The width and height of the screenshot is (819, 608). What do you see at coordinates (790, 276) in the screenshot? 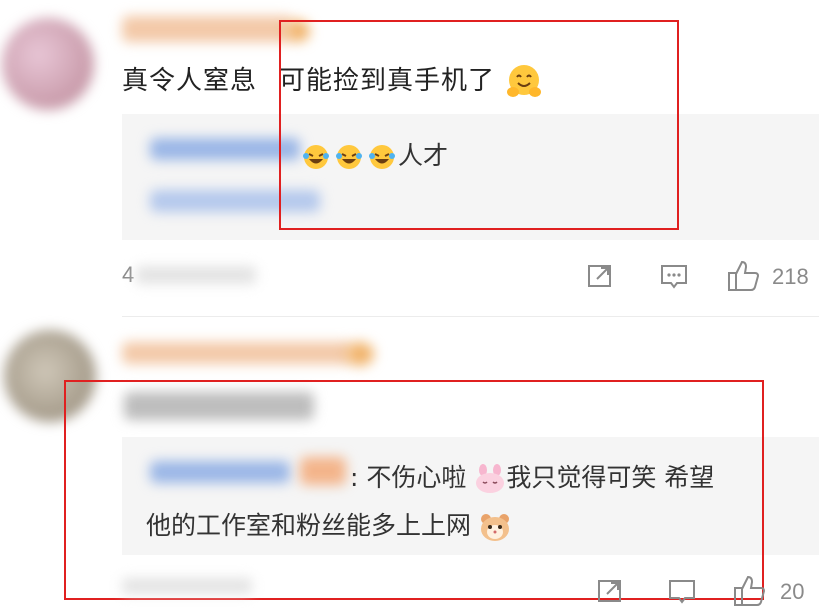
I see `like-count: 218` at bounding box center [790, 276].